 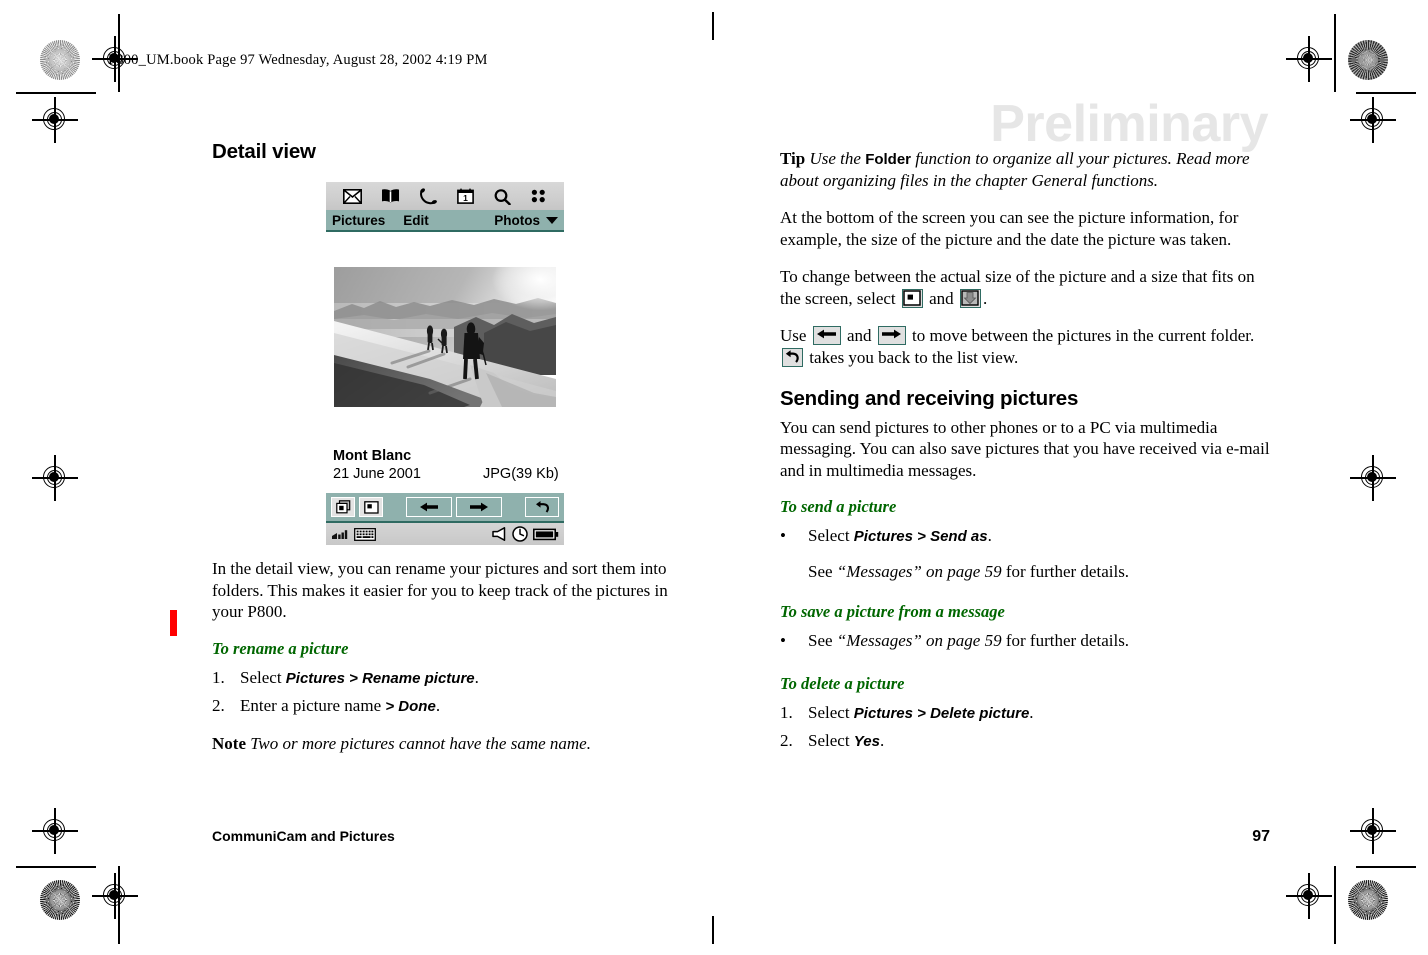 What do you see at coordinates (552, 220) in the screenshot?
I see `chevron-down-icon` at bounding box center [552, 220].